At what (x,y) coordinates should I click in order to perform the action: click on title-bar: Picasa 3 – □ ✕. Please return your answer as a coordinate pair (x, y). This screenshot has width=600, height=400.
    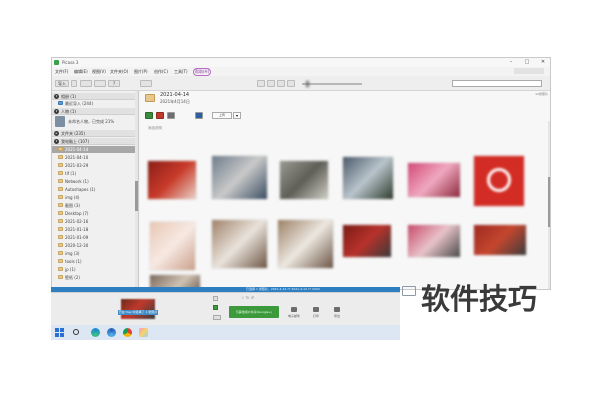
    Looking at the image, I should click on (301, 62).